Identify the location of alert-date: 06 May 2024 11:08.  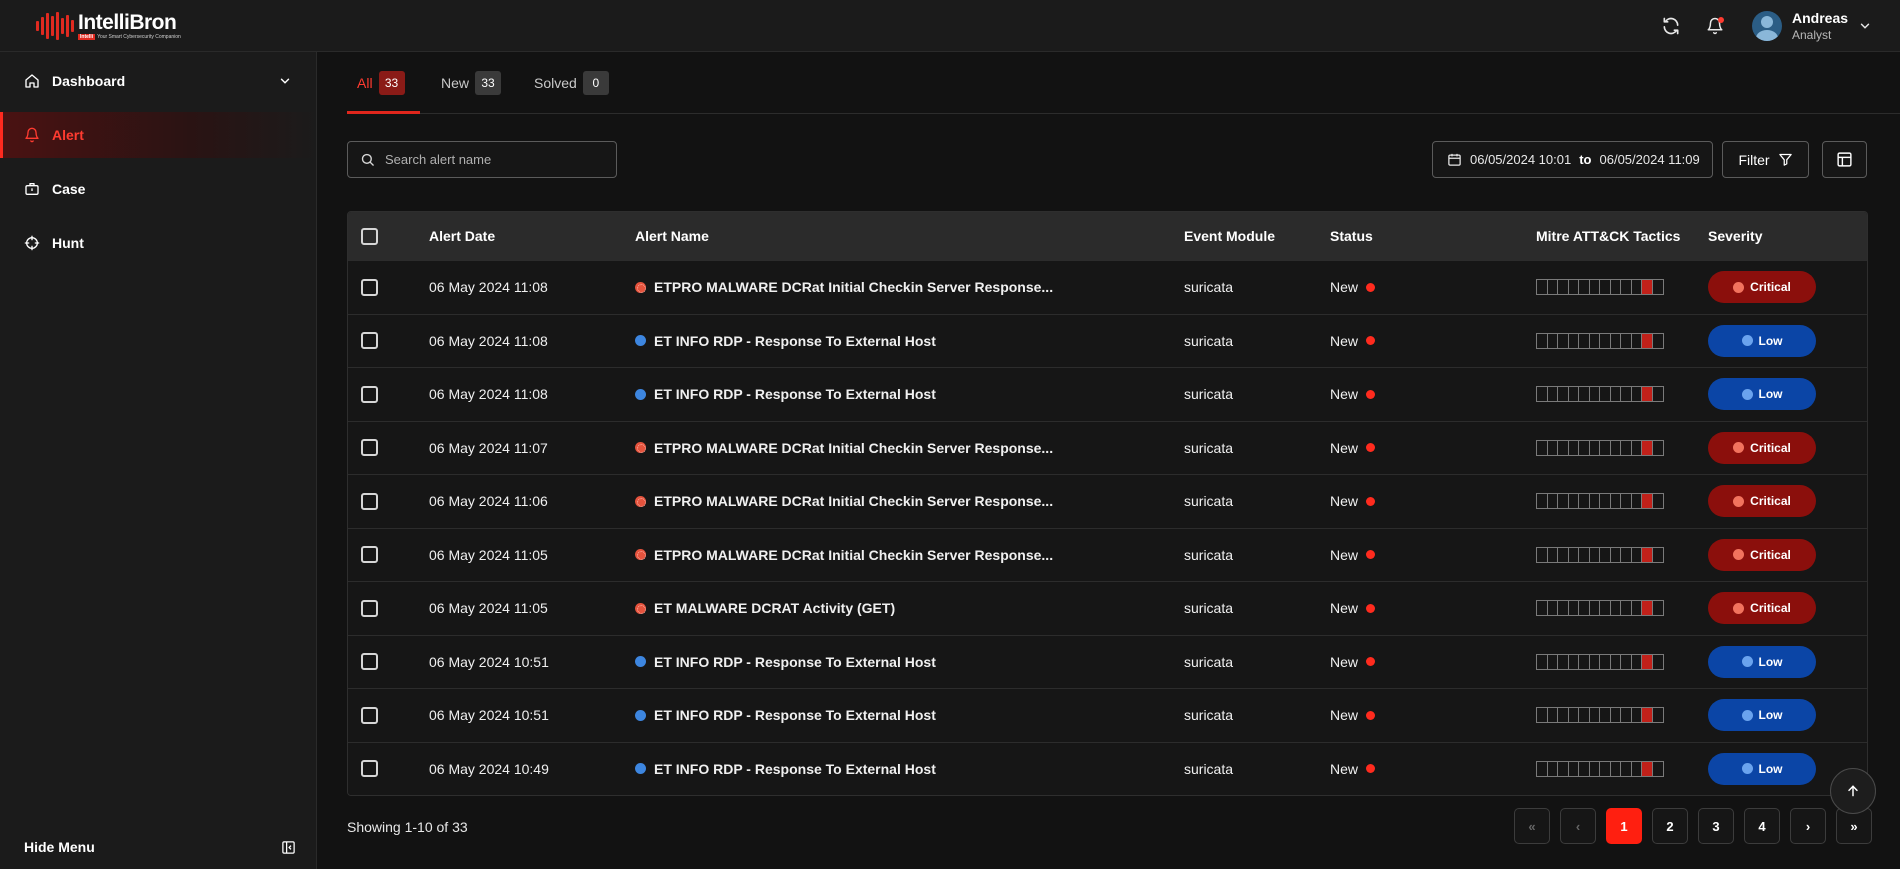
(488, 394).